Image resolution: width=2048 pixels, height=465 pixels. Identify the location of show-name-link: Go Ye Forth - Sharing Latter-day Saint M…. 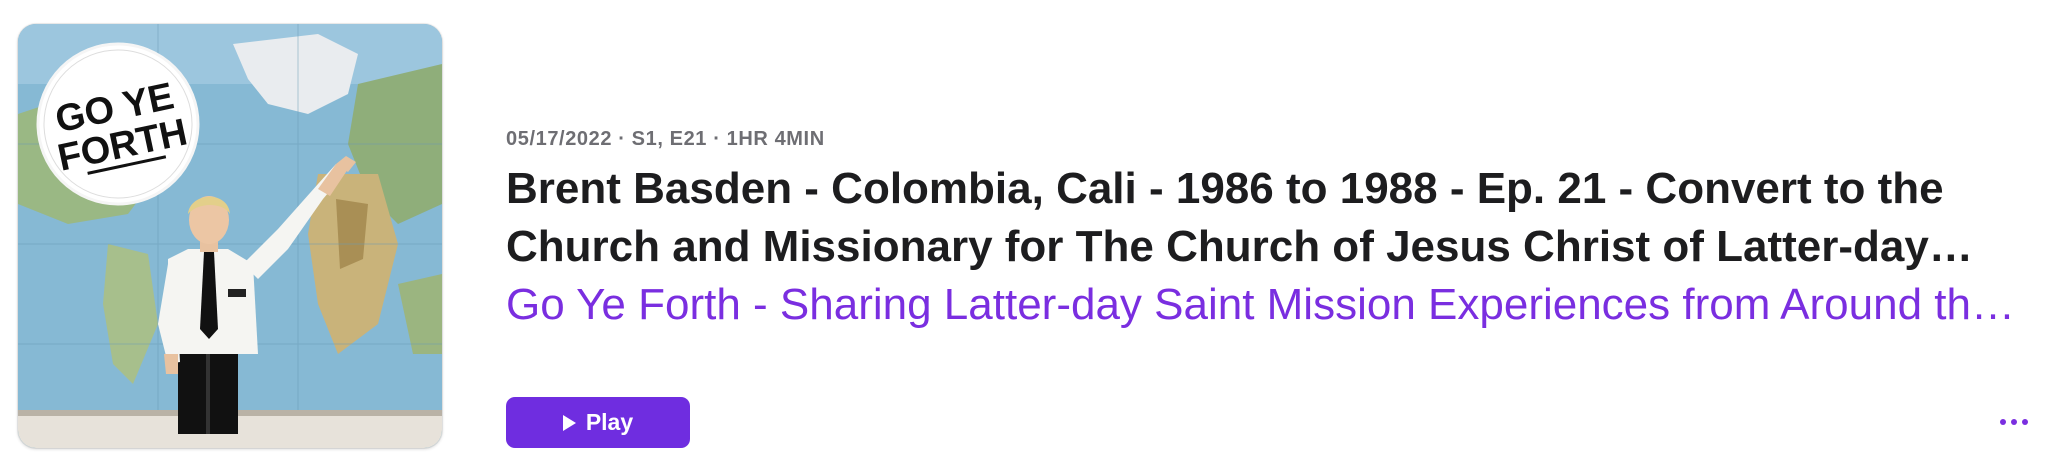
(1266, 305).